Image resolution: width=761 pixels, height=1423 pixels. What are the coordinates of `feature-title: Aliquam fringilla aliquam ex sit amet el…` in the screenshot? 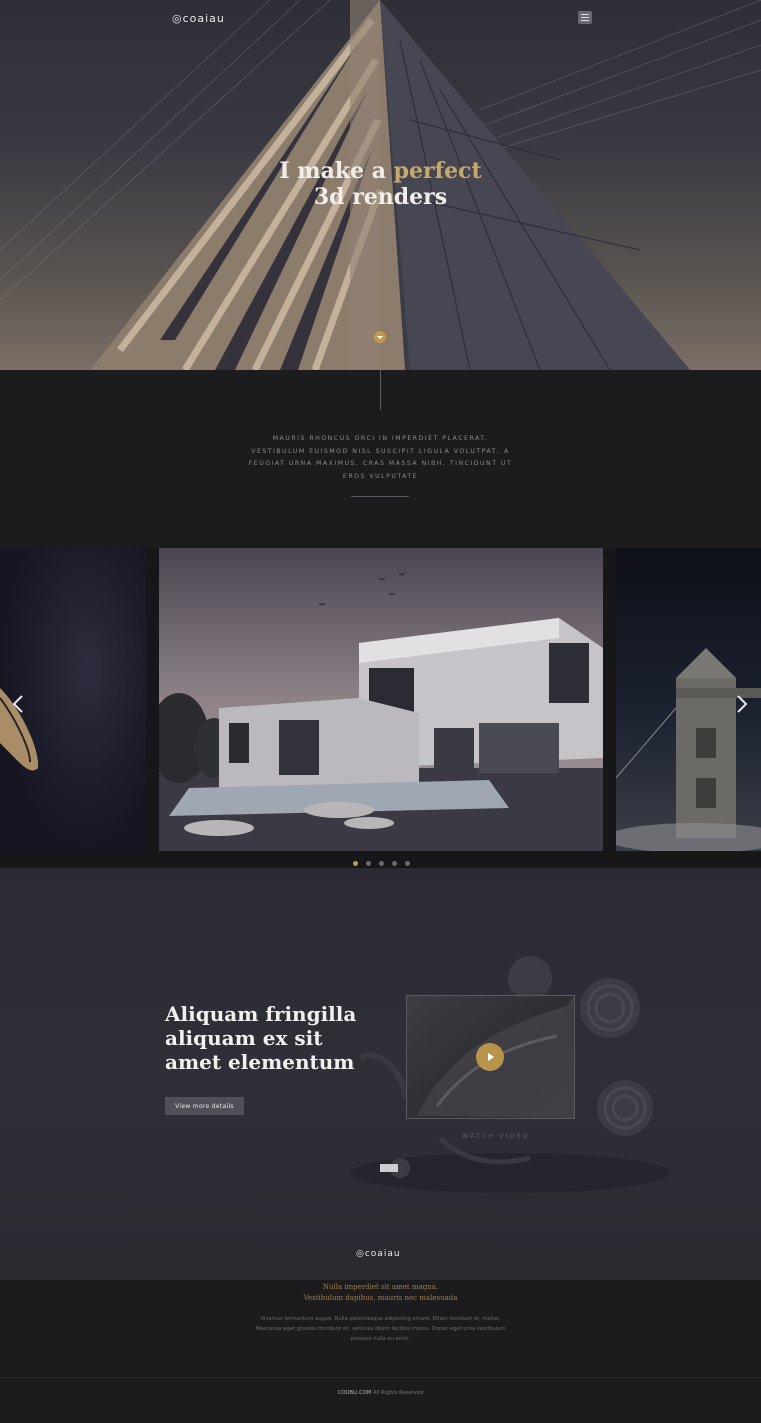 It's located at (261, 1038).